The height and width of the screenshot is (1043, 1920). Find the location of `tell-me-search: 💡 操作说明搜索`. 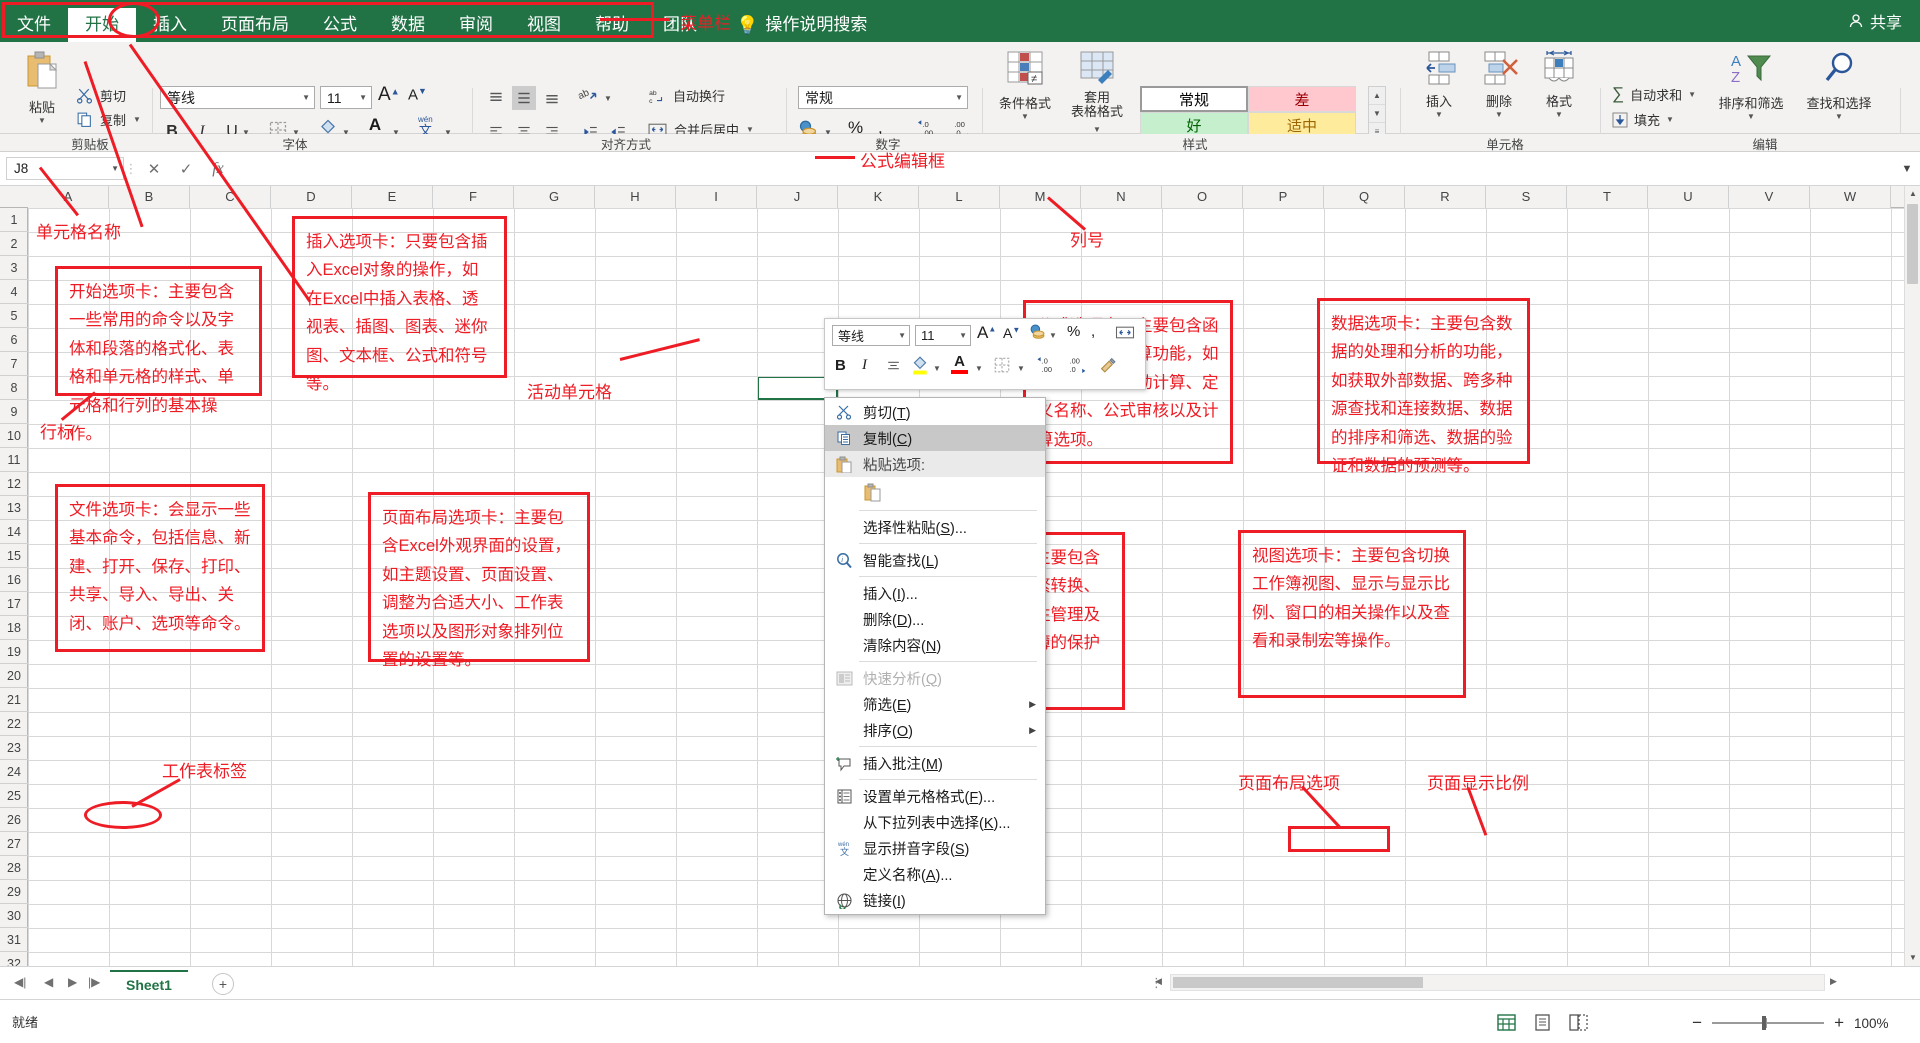

tell-me-search: 💡 操作说明搜索 is located at coordinates (799, 25).